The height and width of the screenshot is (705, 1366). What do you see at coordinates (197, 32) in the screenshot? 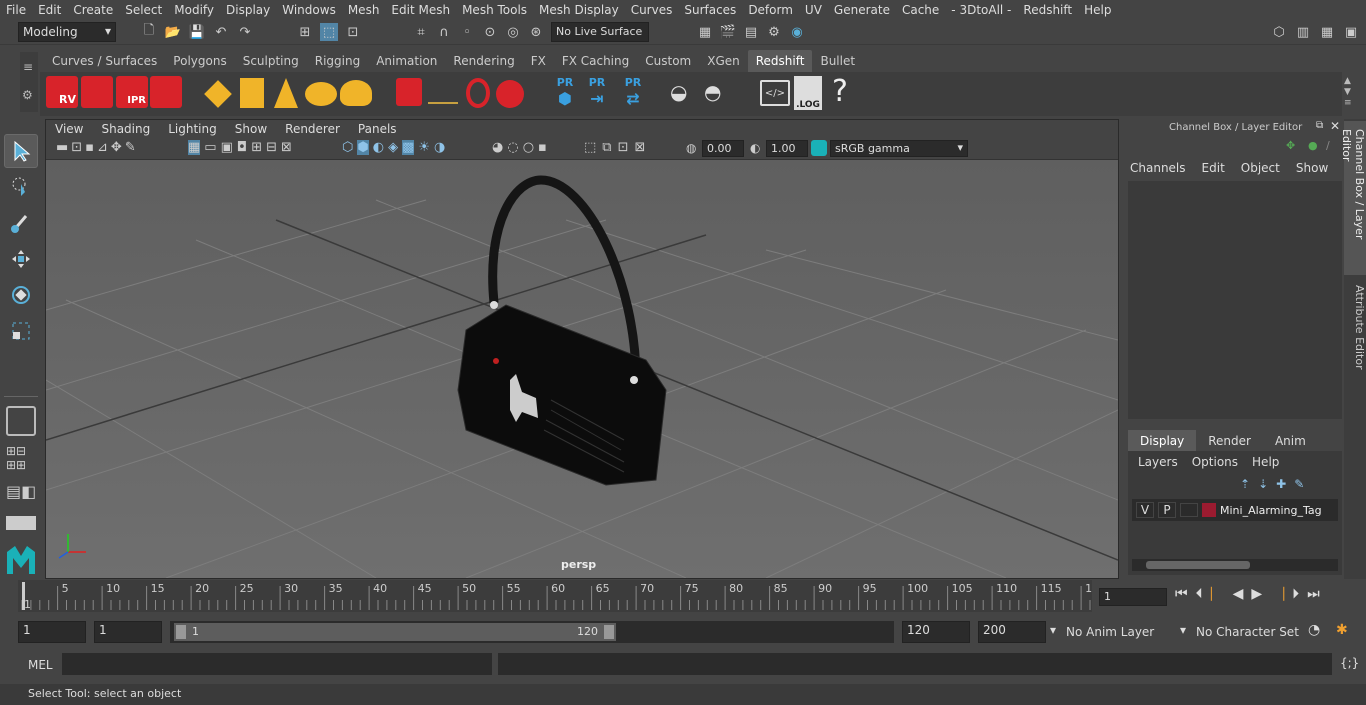
I see `save-scene-icon: 💾` at bounding box center [197, 32].